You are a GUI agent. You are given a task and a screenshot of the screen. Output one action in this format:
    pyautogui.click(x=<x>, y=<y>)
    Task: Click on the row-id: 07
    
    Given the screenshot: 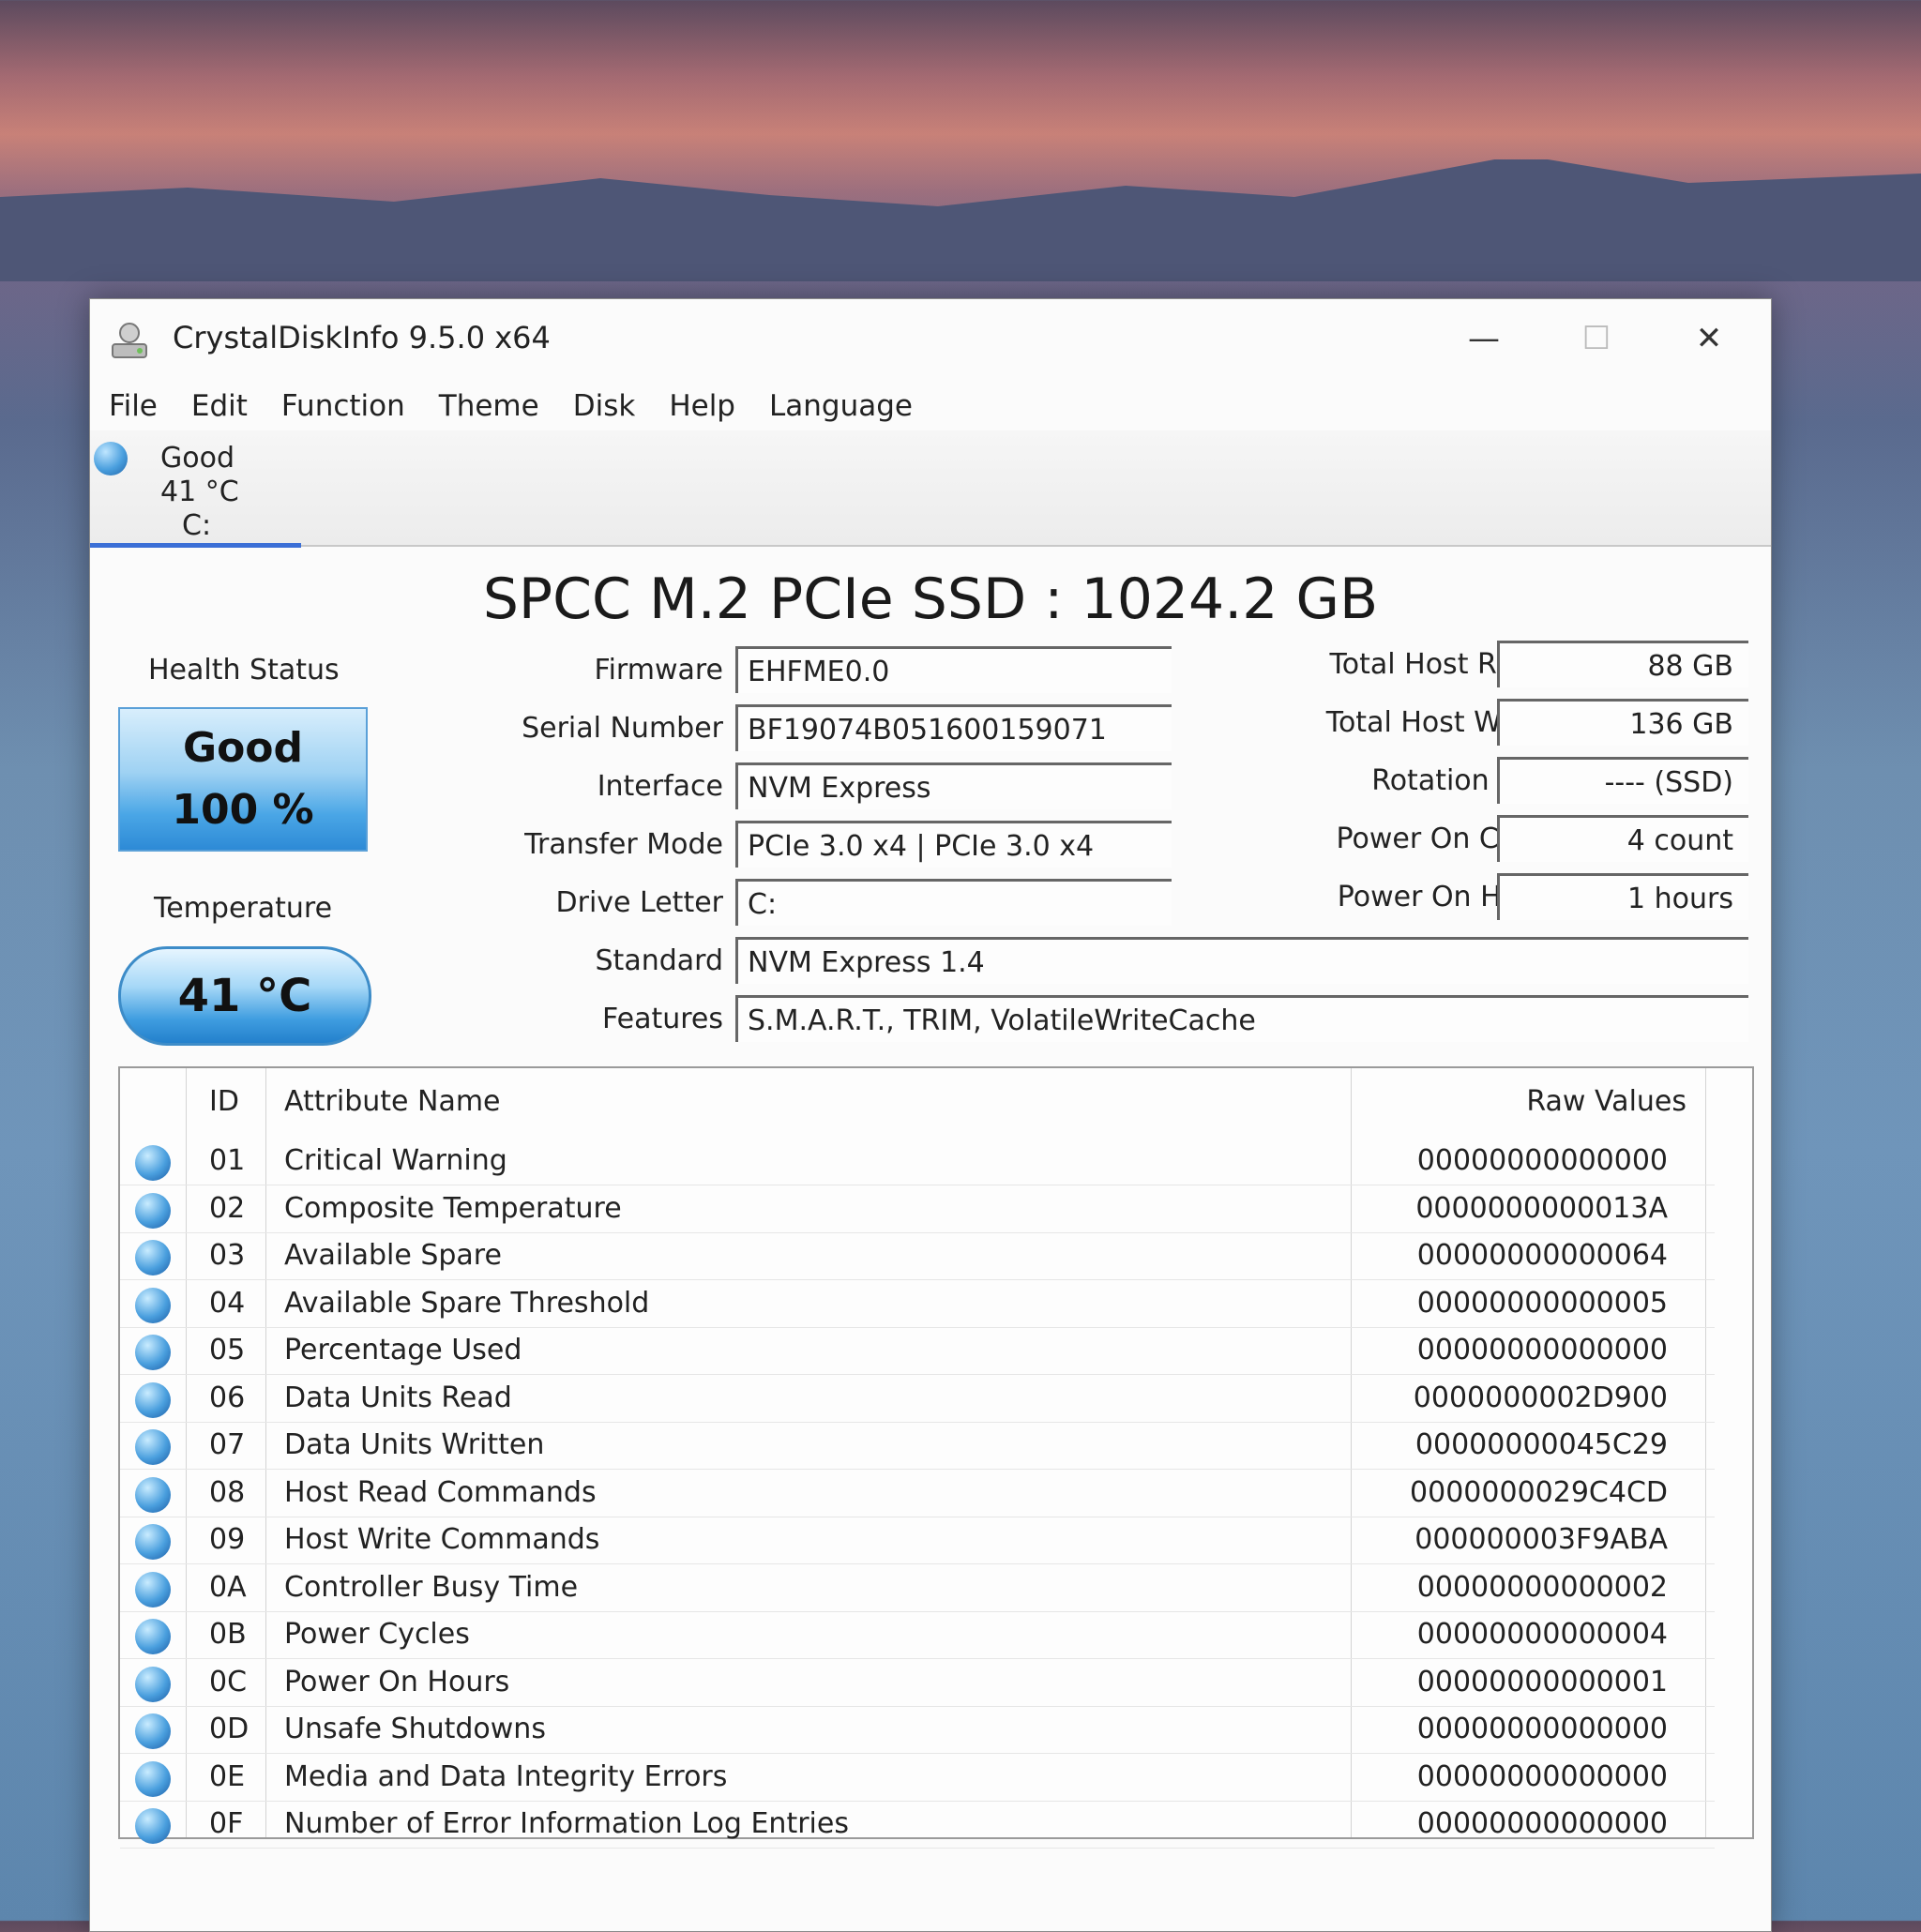 What is the action you would take?
    pyautogui.click(x=227, y=1444)
    